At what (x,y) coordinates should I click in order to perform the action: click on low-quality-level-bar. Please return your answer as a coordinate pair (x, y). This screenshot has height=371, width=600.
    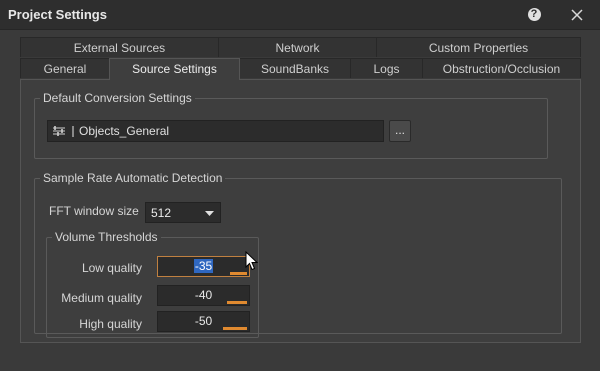
    Looking at the image, I should click on (238, 273).